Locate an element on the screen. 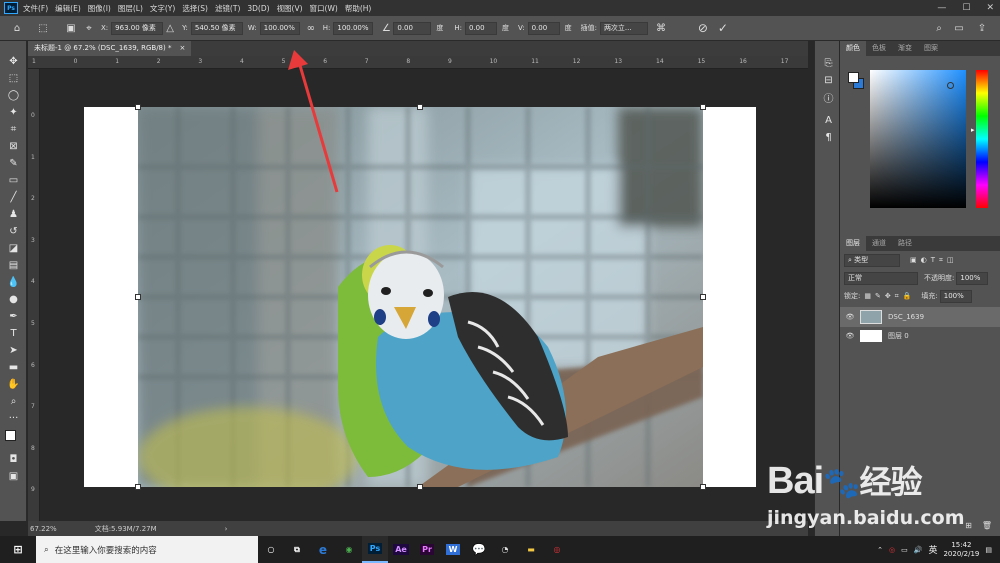 The width and height of the screenshot is (1000, 563). document-tab: 未标题-1 @ 67.2% (DSC_1639, RGB/8) * × is located at coordinates (110, 48).